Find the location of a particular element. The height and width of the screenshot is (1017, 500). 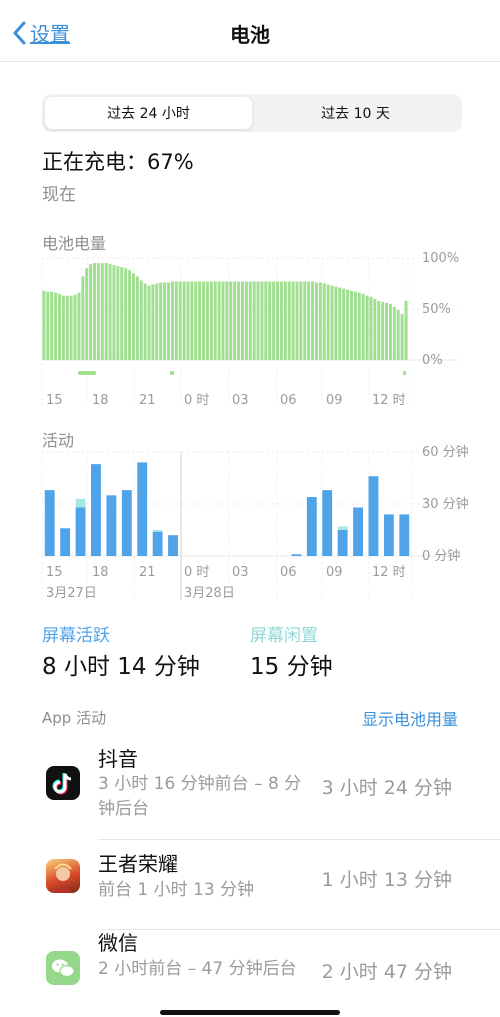

activity-x-tick-label: 09 is located at coordinates (334, 572).